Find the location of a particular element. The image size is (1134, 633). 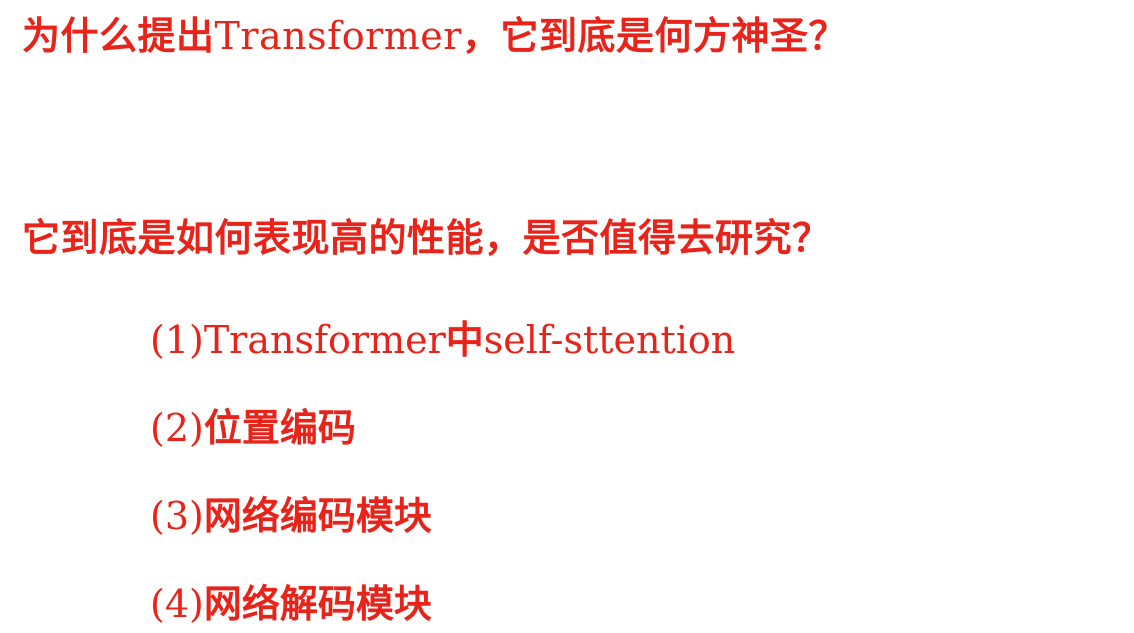

list-item-4: (4)网络解码模块 is located at coordinates (442, 604).